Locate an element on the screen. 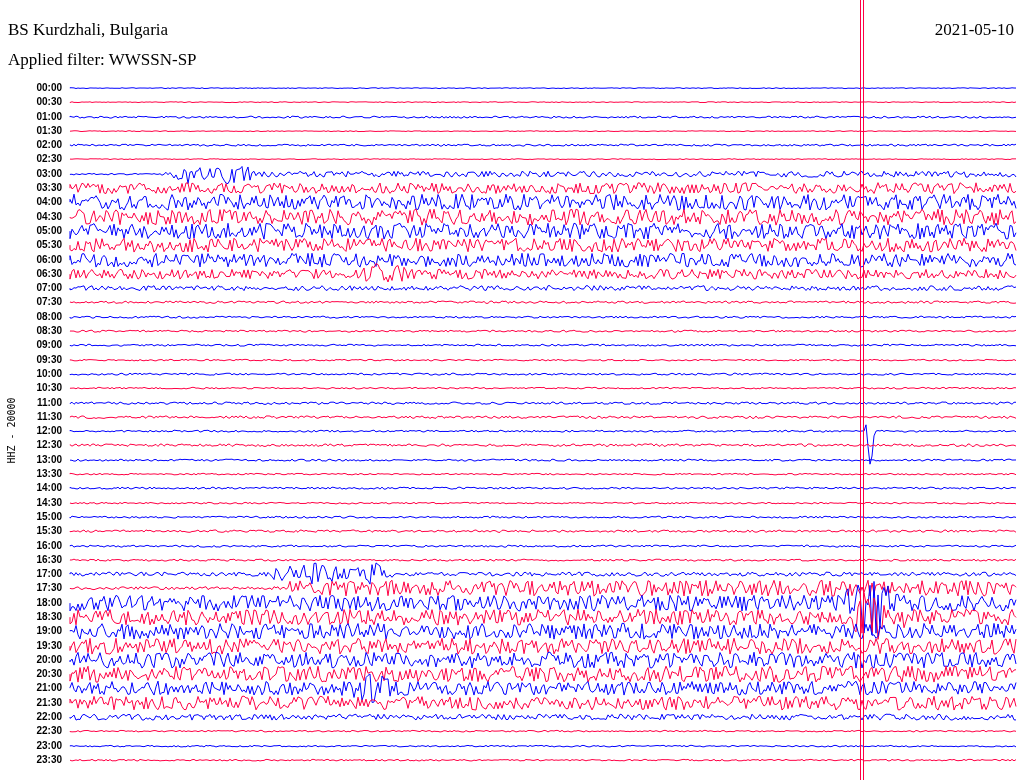  time-label: 09:30 is located at coordinates (48, 359).